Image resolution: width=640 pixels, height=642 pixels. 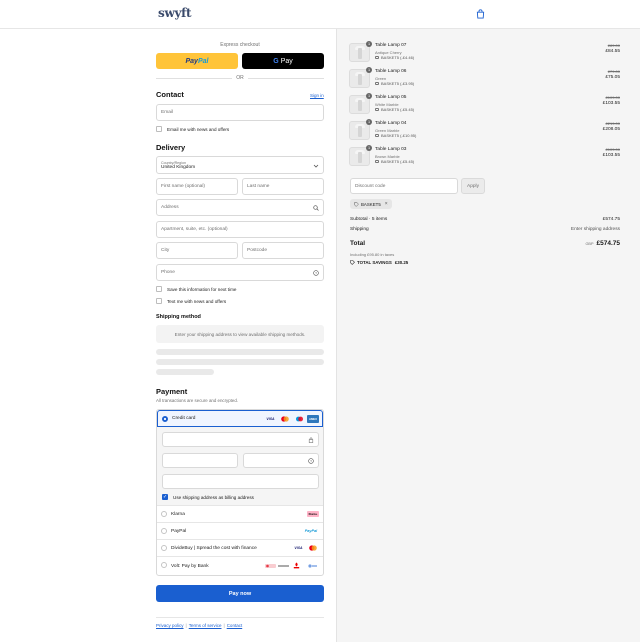 I want to click on phone-field: Phone ?, so click(x=240, y=272).